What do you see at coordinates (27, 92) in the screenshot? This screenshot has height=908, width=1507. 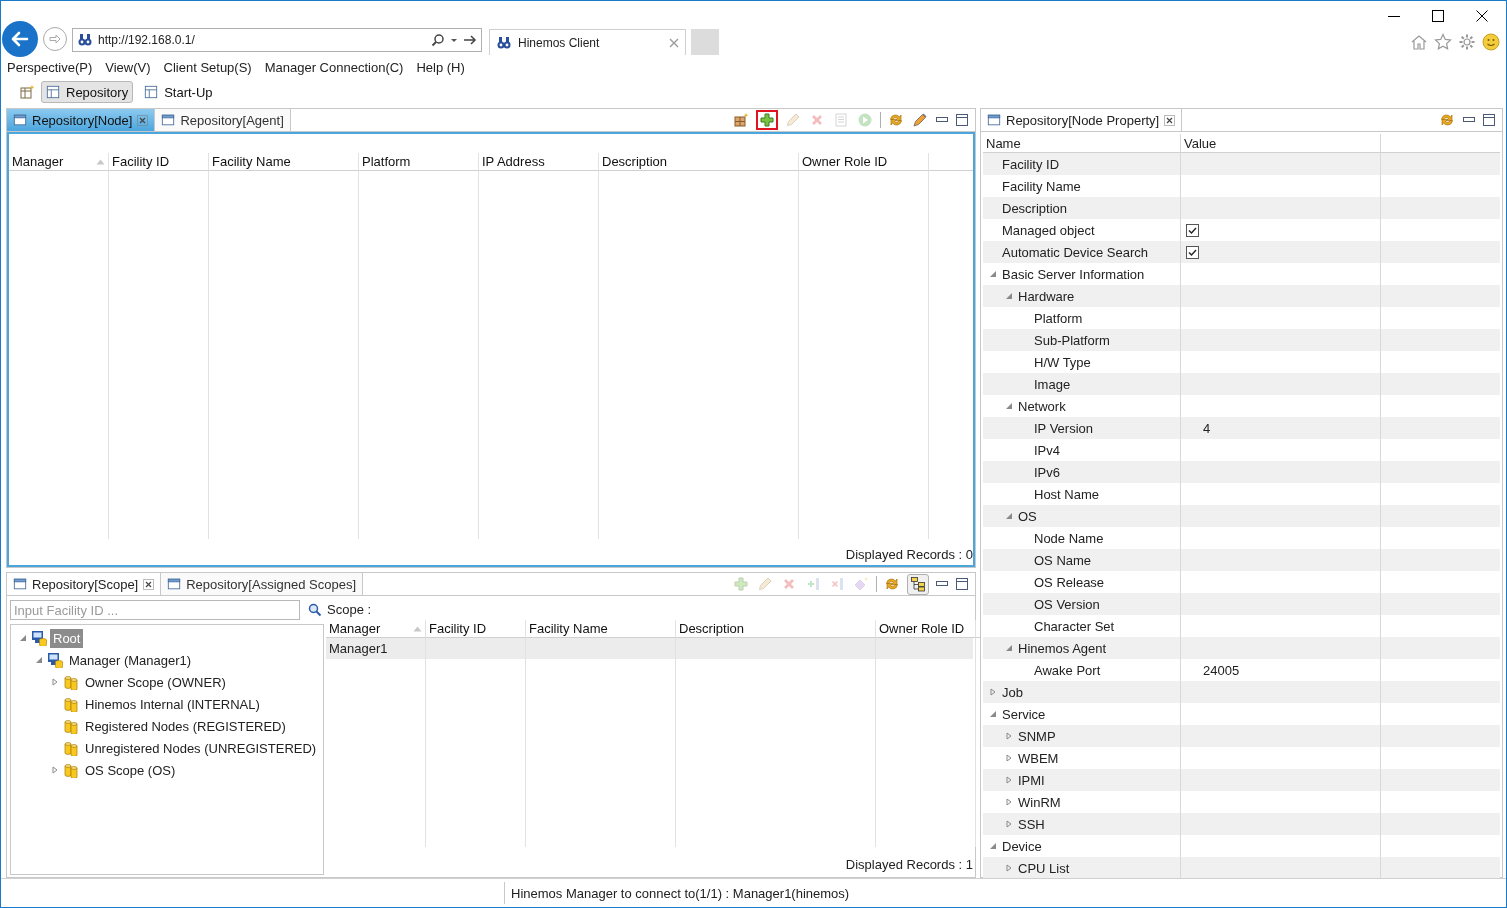 I see `open-perspective-icon` at bounding box center [27, 92].